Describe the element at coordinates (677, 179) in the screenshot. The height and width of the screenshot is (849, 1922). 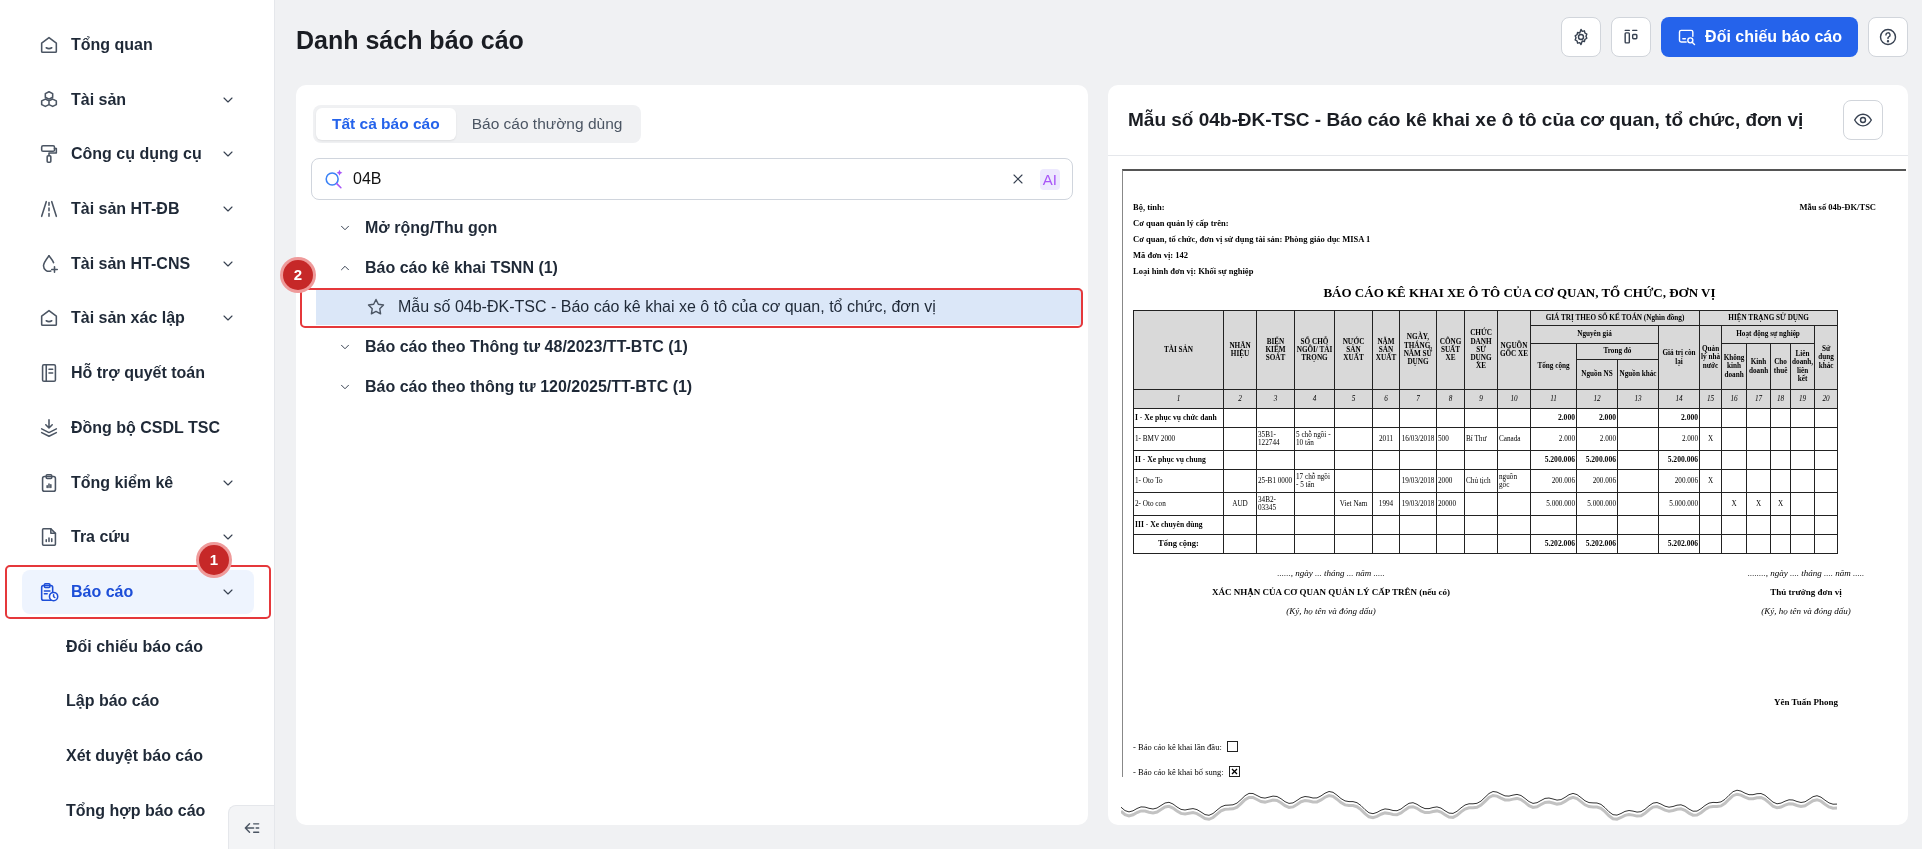
I see `search-input: 04B` at that location.